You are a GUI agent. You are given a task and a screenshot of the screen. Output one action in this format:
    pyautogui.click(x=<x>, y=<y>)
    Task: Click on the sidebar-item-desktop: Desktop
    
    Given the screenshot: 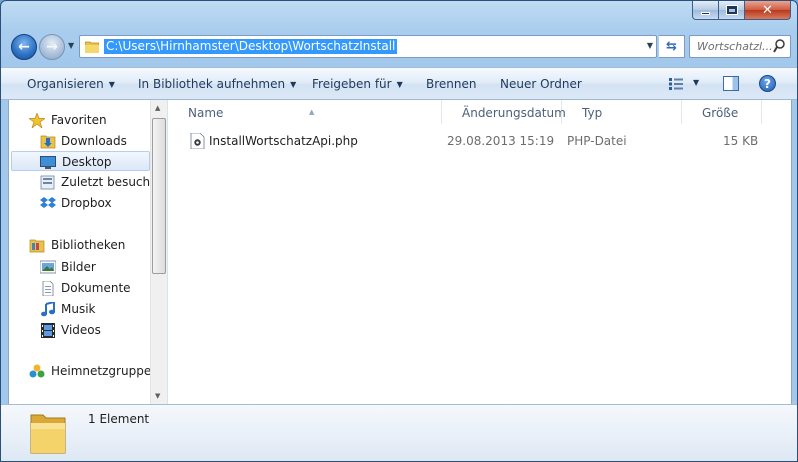 What is the action you would take?
    pyautogui.click(x=80, y=161)
    